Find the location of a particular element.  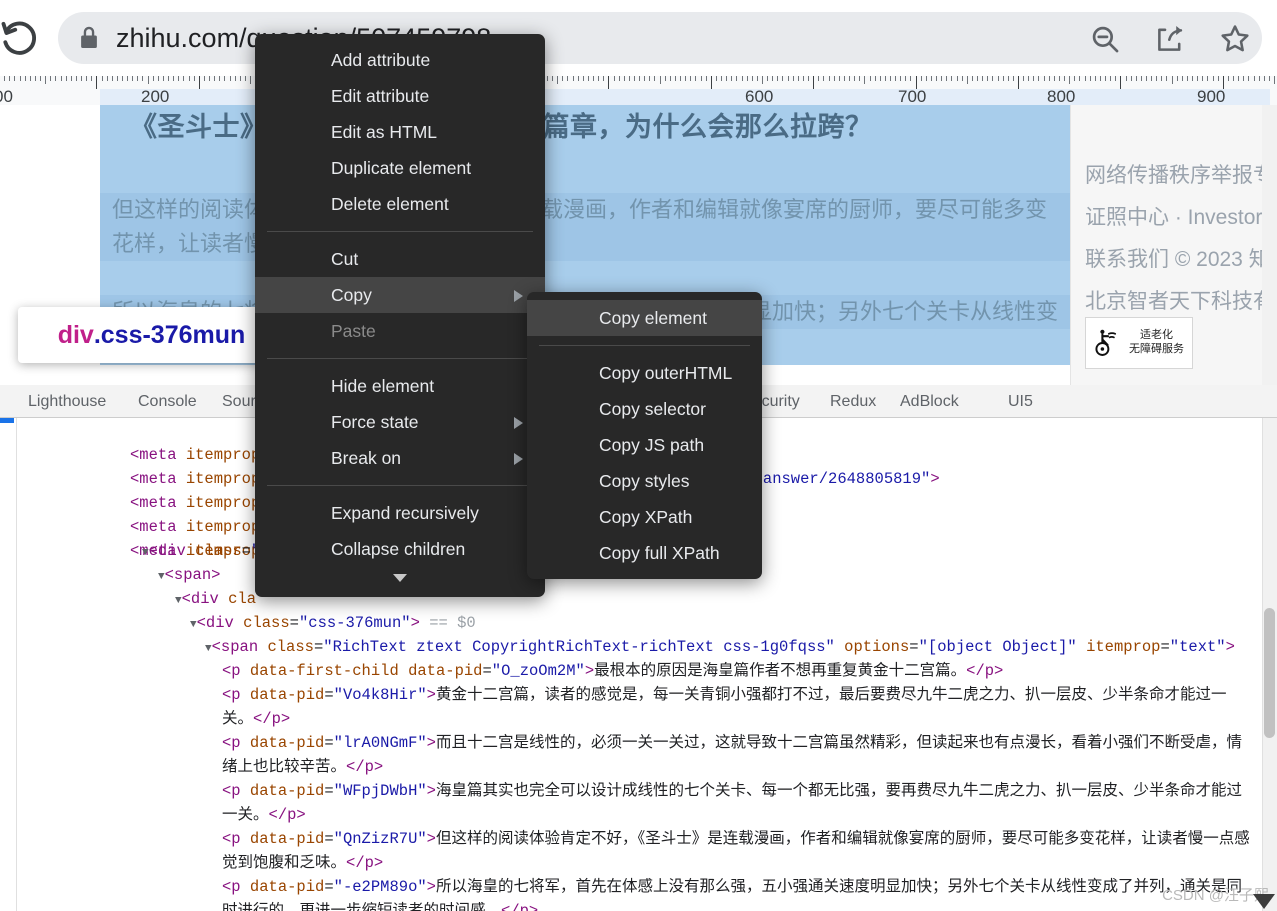

menu-item-force-state: Force state is located at coordinates (400, 422).